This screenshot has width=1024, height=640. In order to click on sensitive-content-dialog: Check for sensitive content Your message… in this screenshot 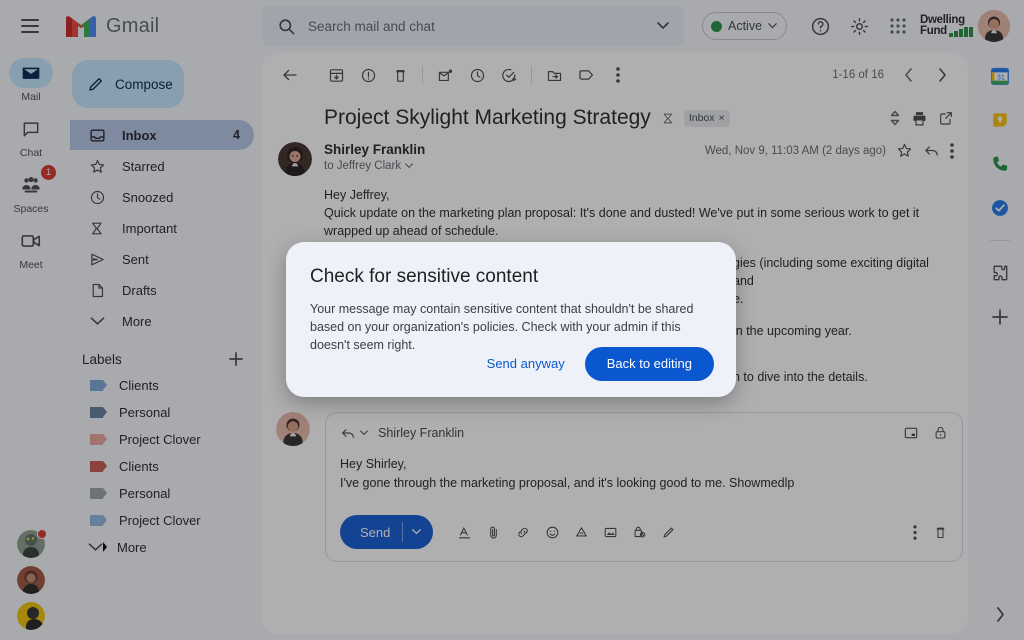, I will do `click(511, 319)`.